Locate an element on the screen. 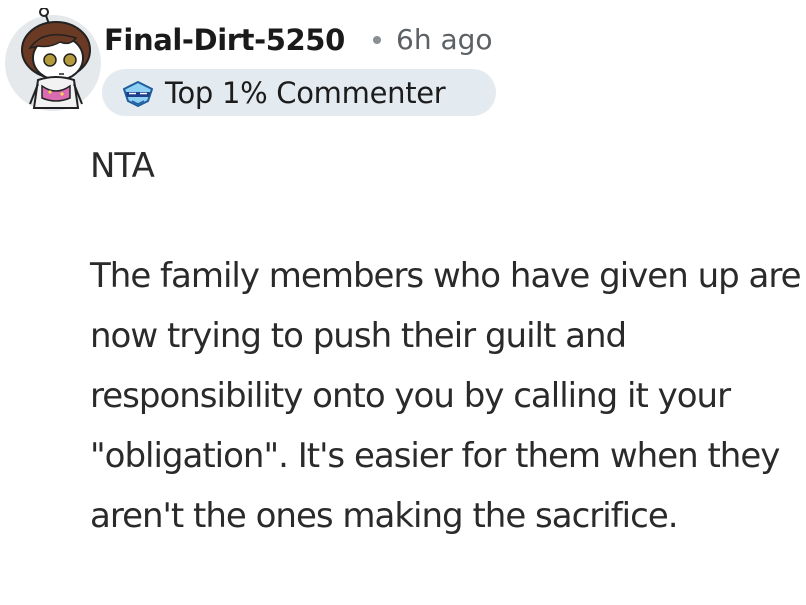  top-commenter-badge: Top 1% Commenter is located at coordinates (299, 92).